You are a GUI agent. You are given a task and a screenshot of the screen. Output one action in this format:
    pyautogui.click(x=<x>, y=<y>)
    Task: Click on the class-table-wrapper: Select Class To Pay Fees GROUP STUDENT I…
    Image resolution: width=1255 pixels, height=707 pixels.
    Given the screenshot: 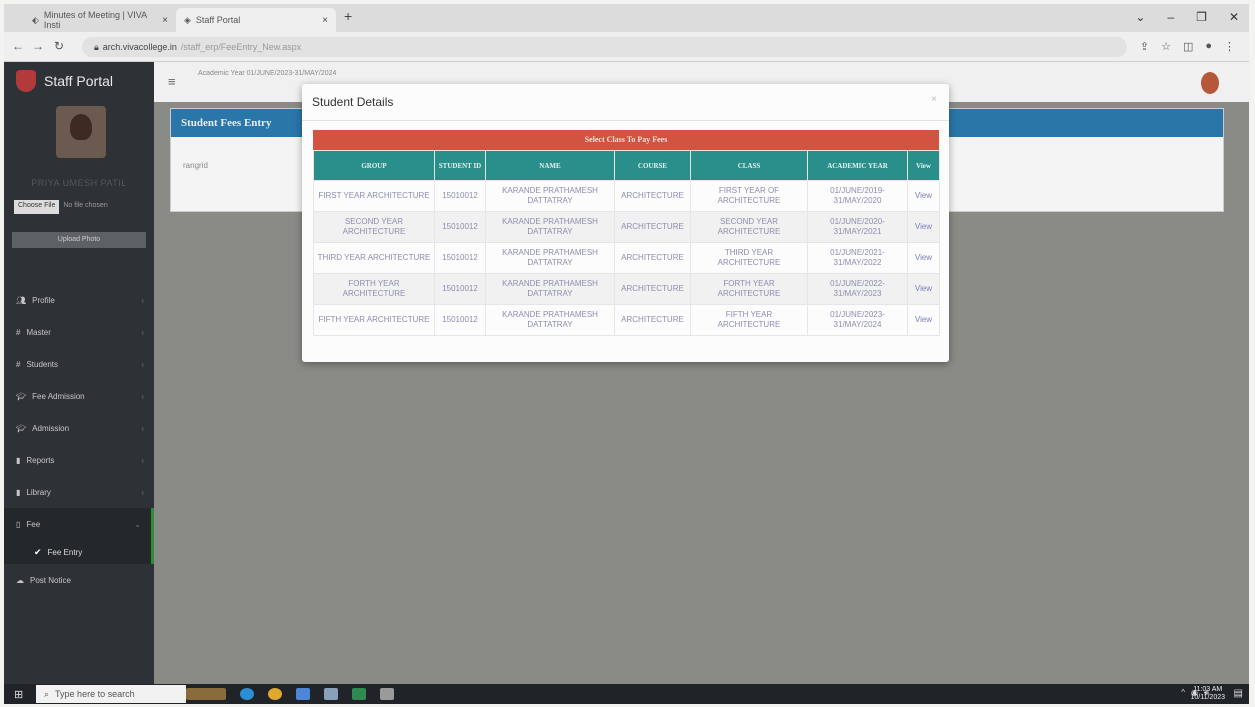 What is the action you would take?
    pyautogui.click(x=626, y=233)
    